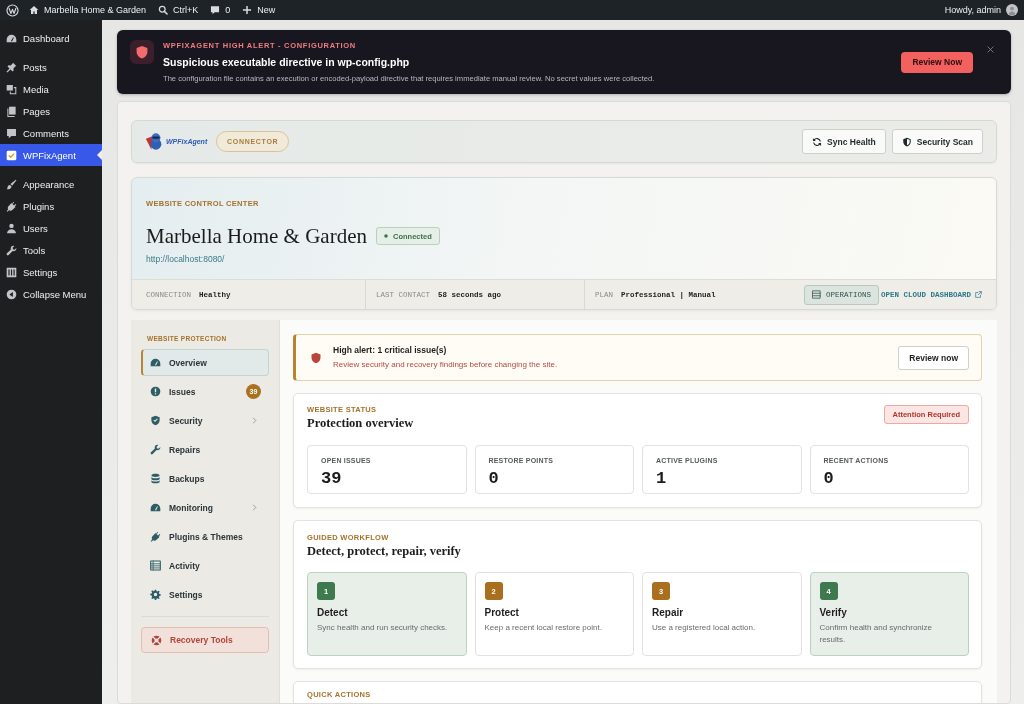 This screenshot has height=704, width=1024. I want to click on menu-item: Pages, so click(51, 111).